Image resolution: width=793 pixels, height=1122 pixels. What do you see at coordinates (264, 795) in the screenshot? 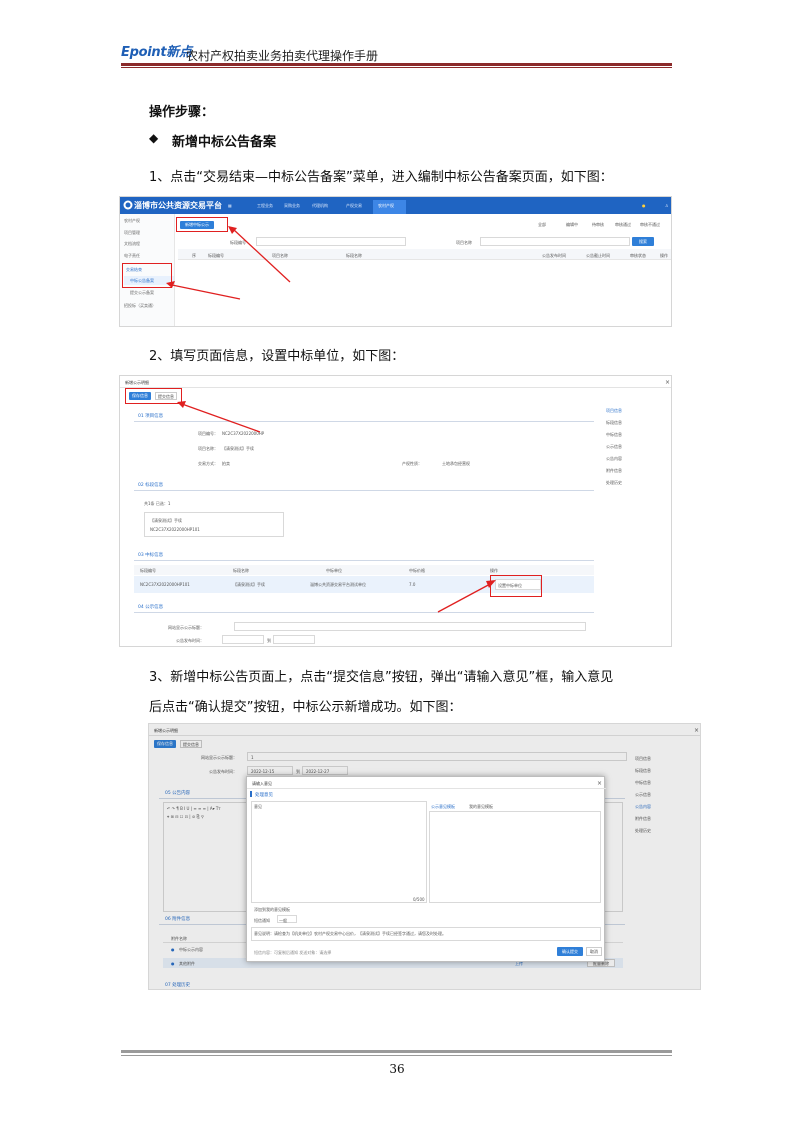
I see `modal-section-title: 处理意见` at bounding box center [264, 795].